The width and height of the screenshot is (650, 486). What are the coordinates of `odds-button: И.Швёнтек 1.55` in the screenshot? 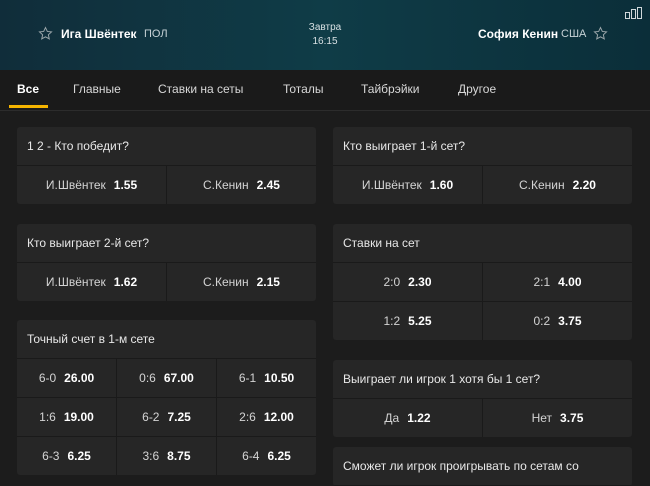 It's located at (92, 185).